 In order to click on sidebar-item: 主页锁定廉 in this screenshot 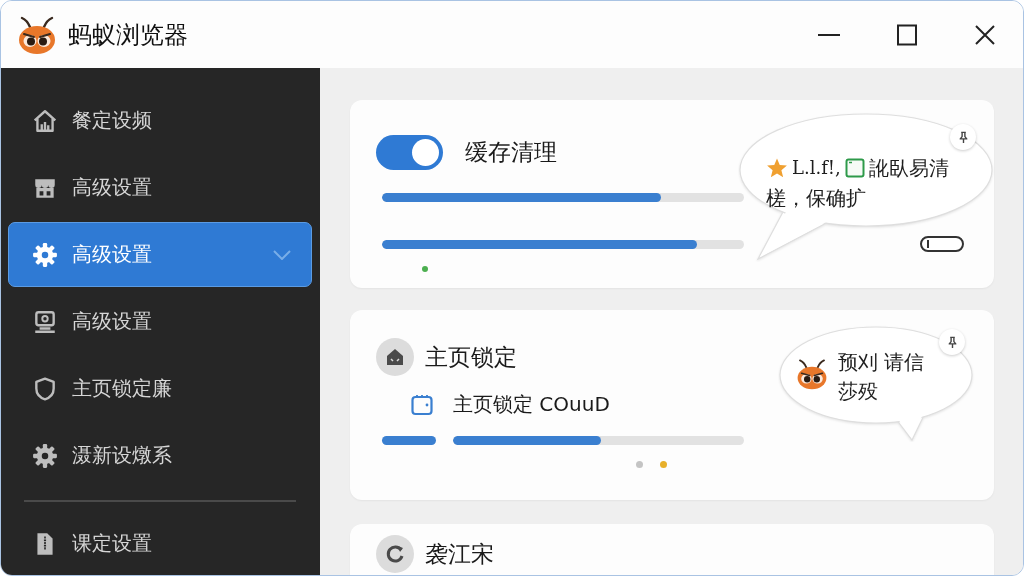, I will do `click(160, 388)`.